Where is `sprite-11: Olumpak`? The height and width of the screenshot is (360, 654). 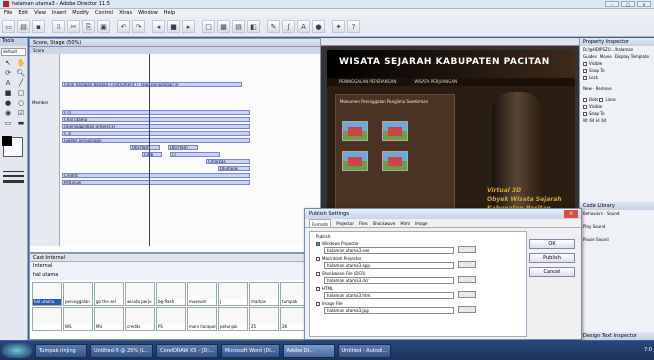 sprite-11: Olumpak is located at coordinates (234, 168).